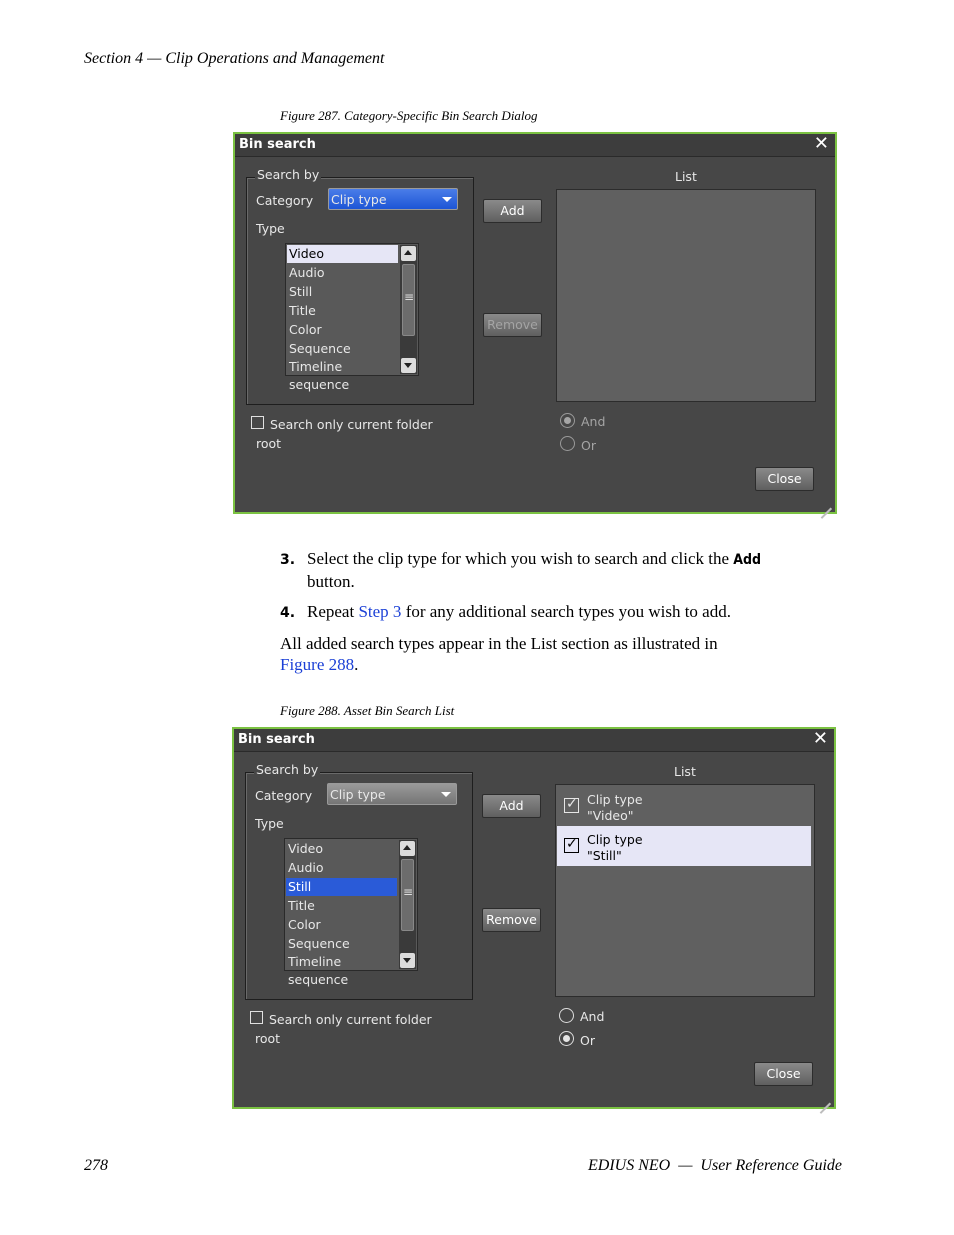 Image resolution: width=954 pixels, height=1235 pixels. What do you see at coordinates (331, 581) in the screenshot?
I see `step-3-text-end: button.` at bounding box center [331, 581].